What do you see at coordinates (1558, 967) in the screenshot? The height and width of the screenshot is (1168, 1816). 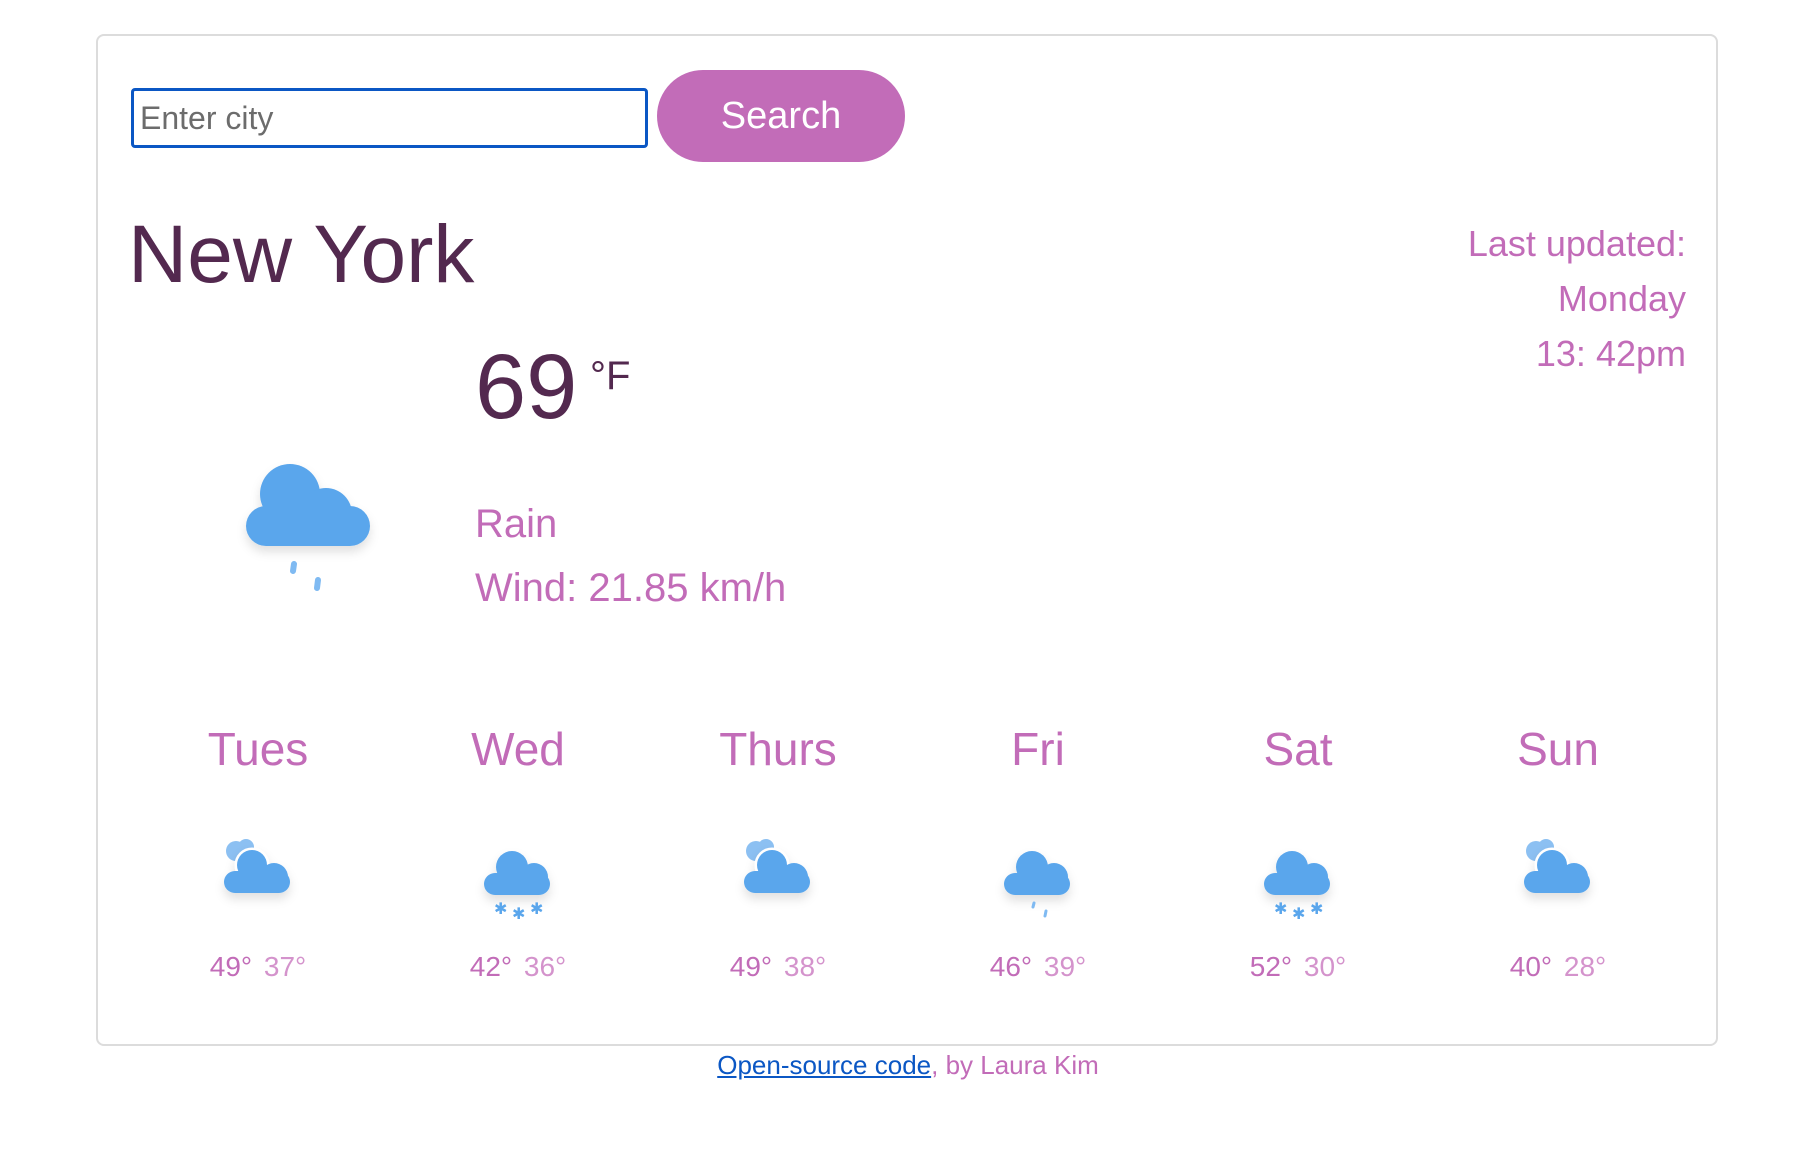 I see `forecast-temps: 40° 28°` at bounding box center [1558, 967].